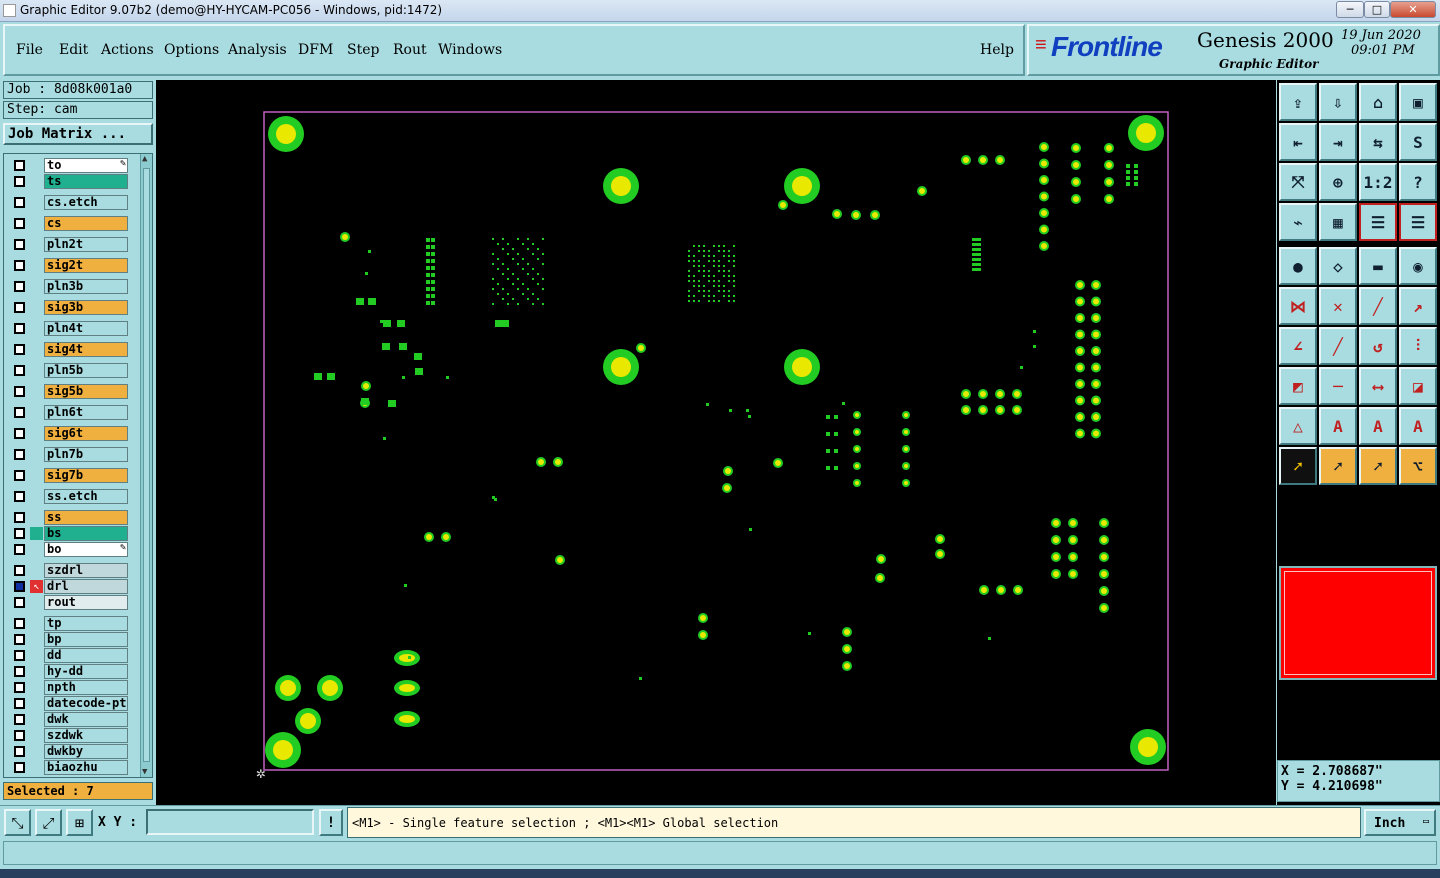 This screenshot has width=1440, height=878. I want to click on layer-row-sig4t: sig4t, so click(69, 349).